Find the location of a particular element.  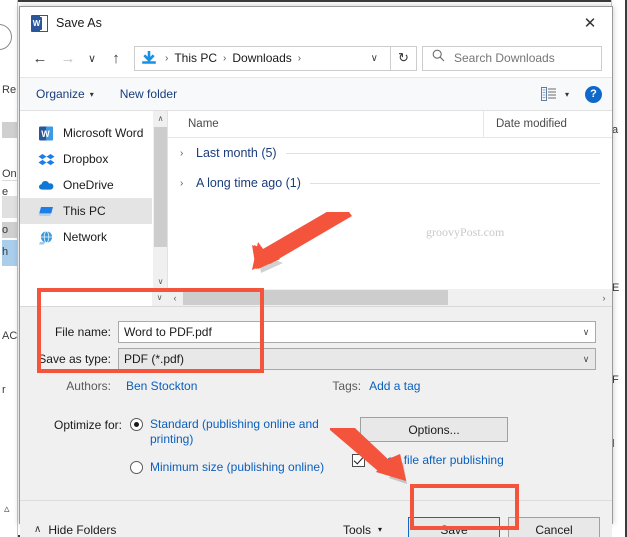

scroll-down-icon: ∨ is located at coordinates (160, 281).